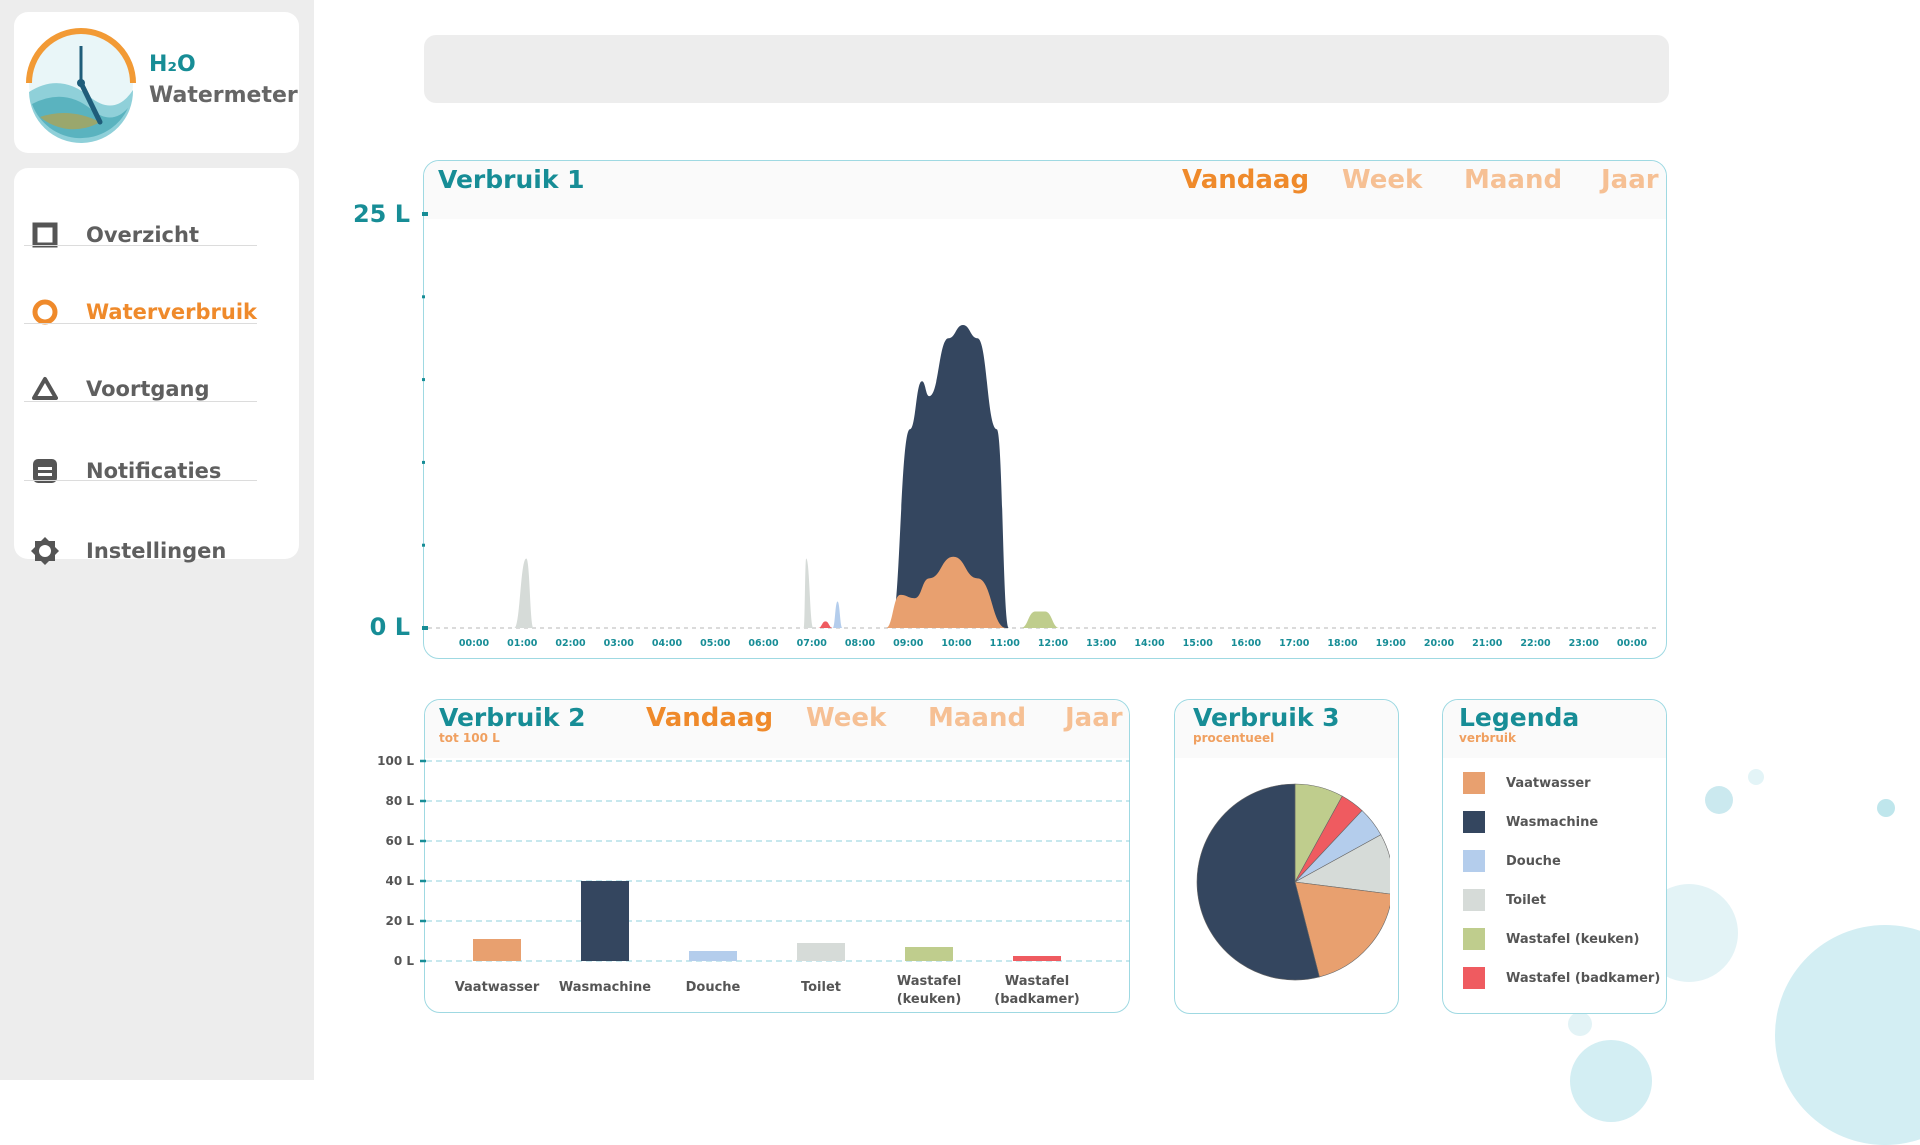 The width and height of the screenshot is (1920, 1145). I want to click on card-title: Legenda, so click(1519, 717).